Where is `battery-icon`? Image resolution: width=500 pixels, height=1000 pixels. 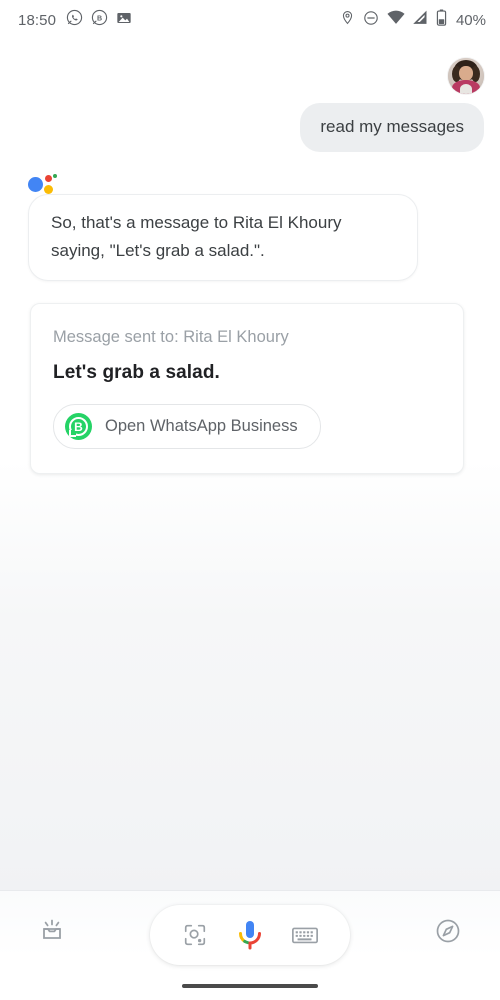
battery-icon is located at coordinates (441, 20).